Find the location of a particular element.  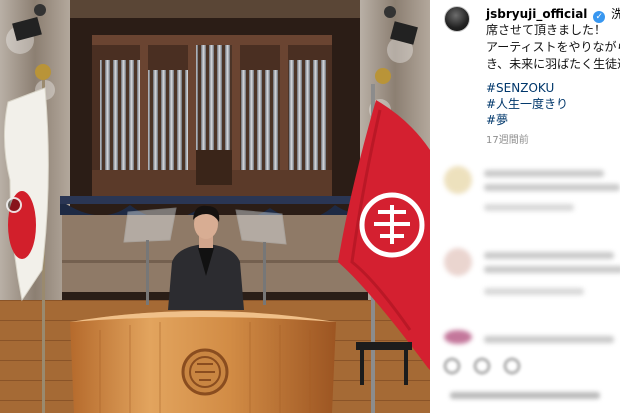

share-icon is located at coordinates (512, 366).